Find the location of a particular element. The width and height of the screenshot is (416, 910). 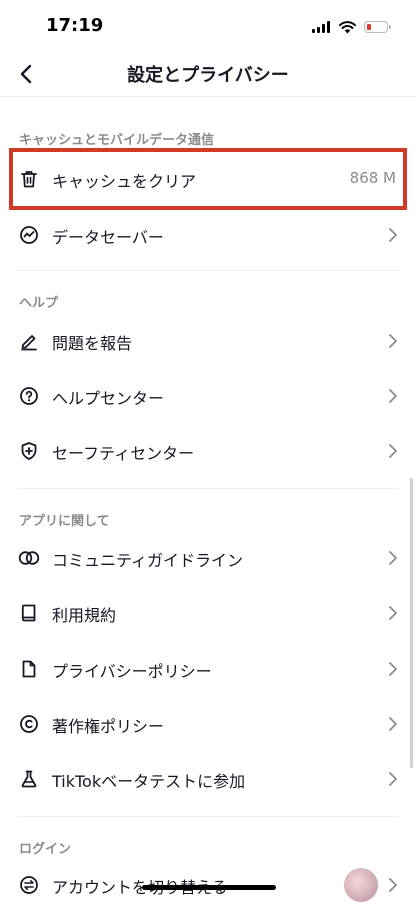

highlight-box is located at coordinates (208, 179).